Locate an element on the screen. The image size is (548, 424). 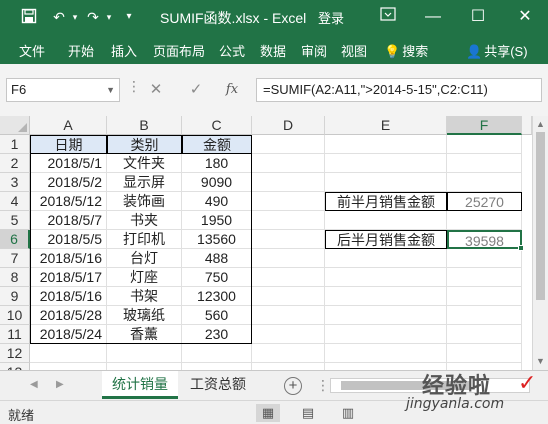
date-cell: 2018/5/28 is located at coordinates (68, 315).